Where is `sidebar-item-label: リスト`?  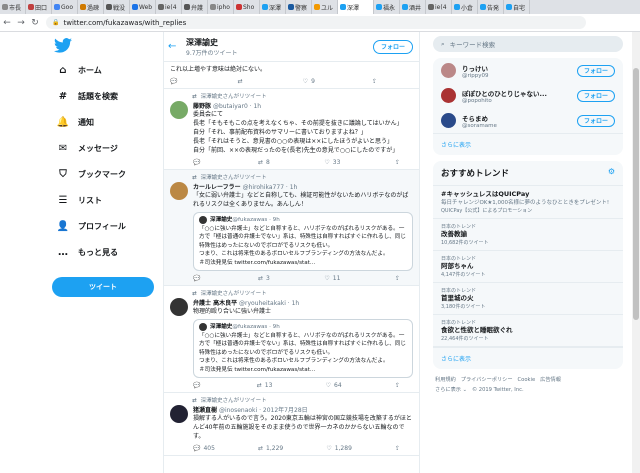
sidebar-item-label: リスト is located at coordinates (90, 200).